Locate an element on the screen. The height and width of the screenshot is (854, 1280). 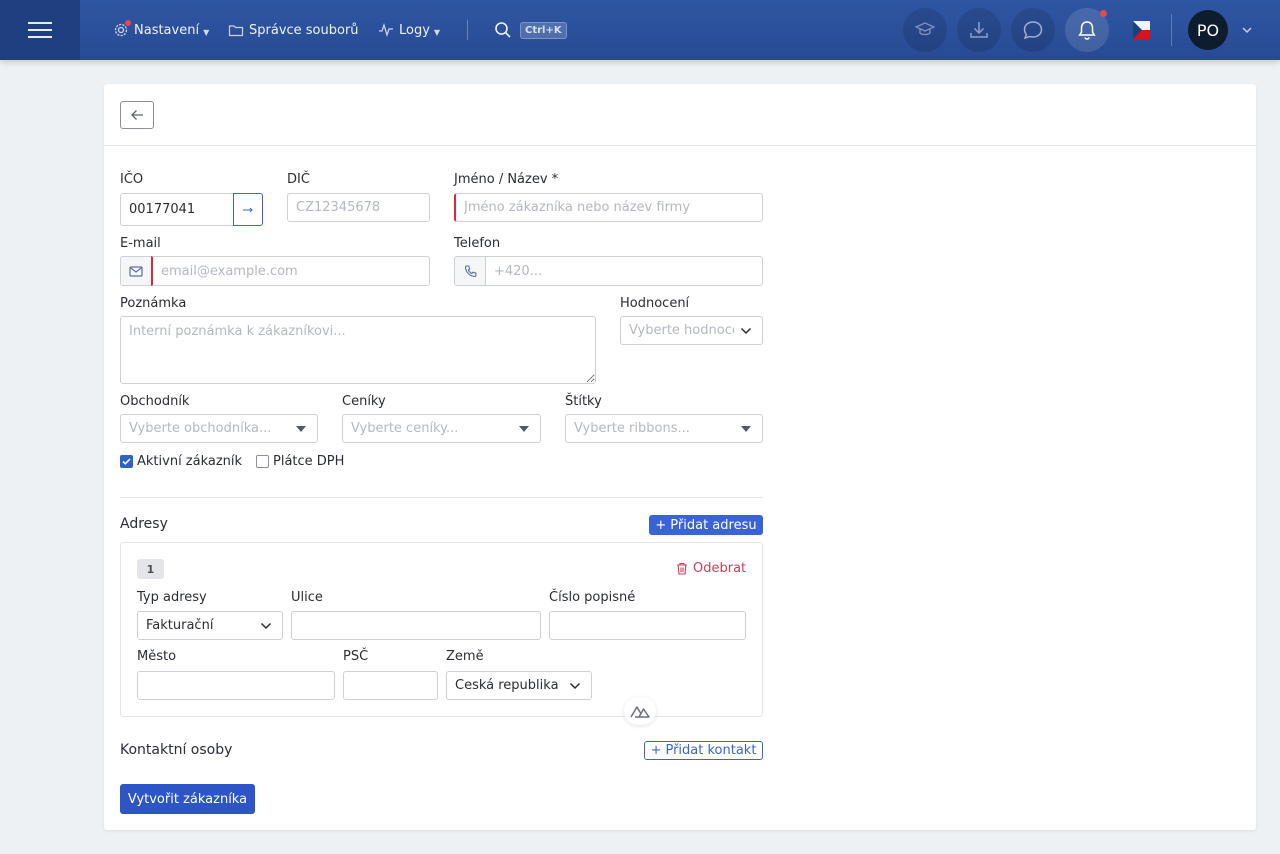
active-customer-label: Aktivní zákazník is located at coordinates (189, 461).